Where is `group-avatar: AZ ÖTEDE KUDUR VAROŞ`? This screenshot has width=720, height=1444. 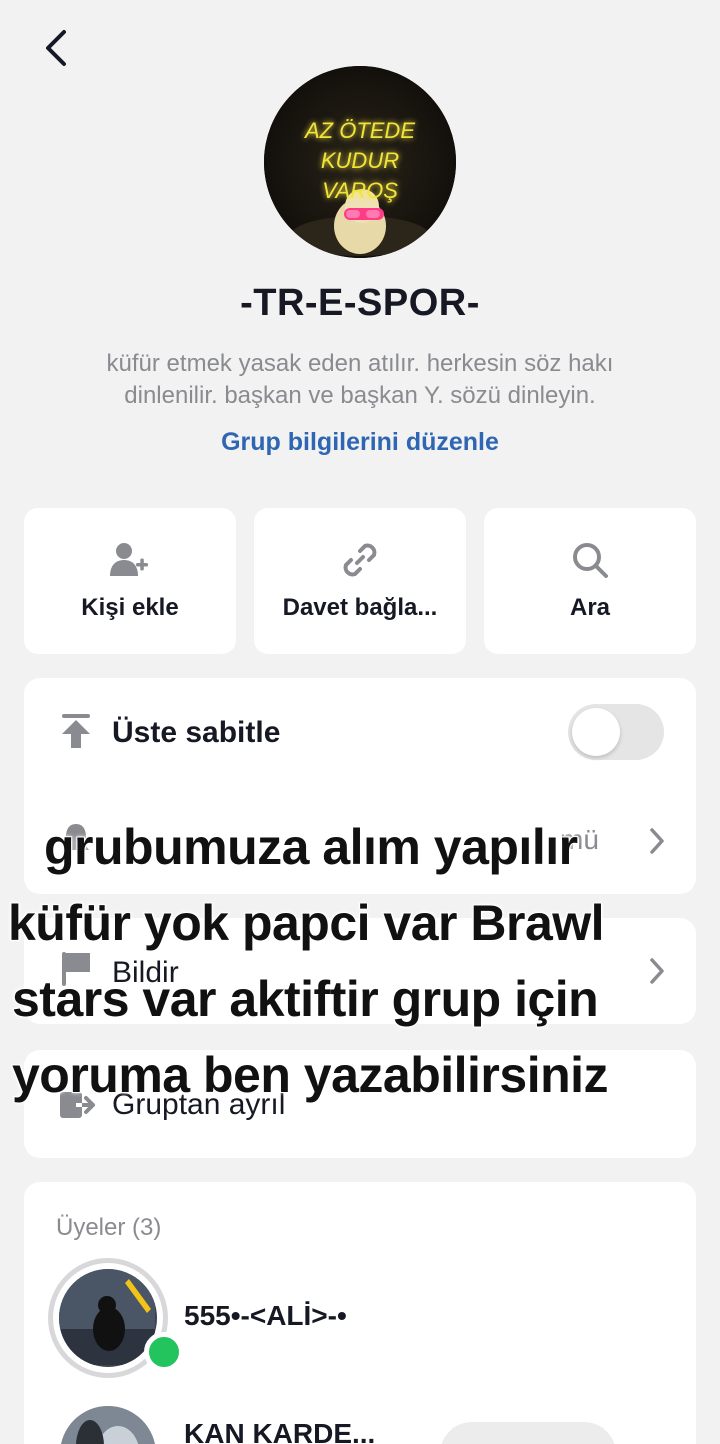 group-avatar: AZ ÖTEDE KUDUR VAROŞ is located at coordinates (360, 162).